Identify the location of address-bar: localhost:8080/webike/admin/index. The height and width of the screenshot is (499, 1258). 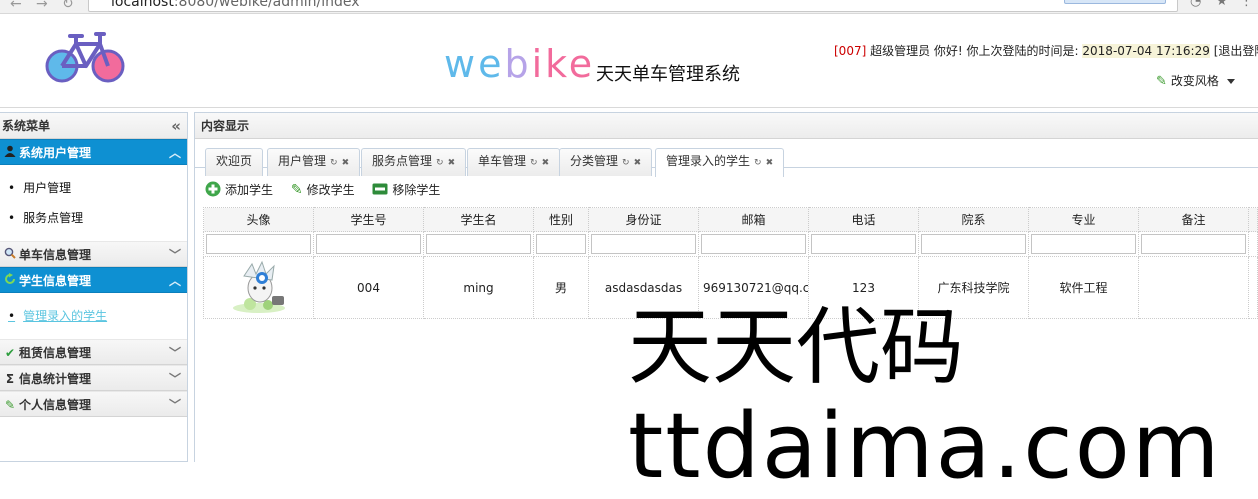
(633, 6).